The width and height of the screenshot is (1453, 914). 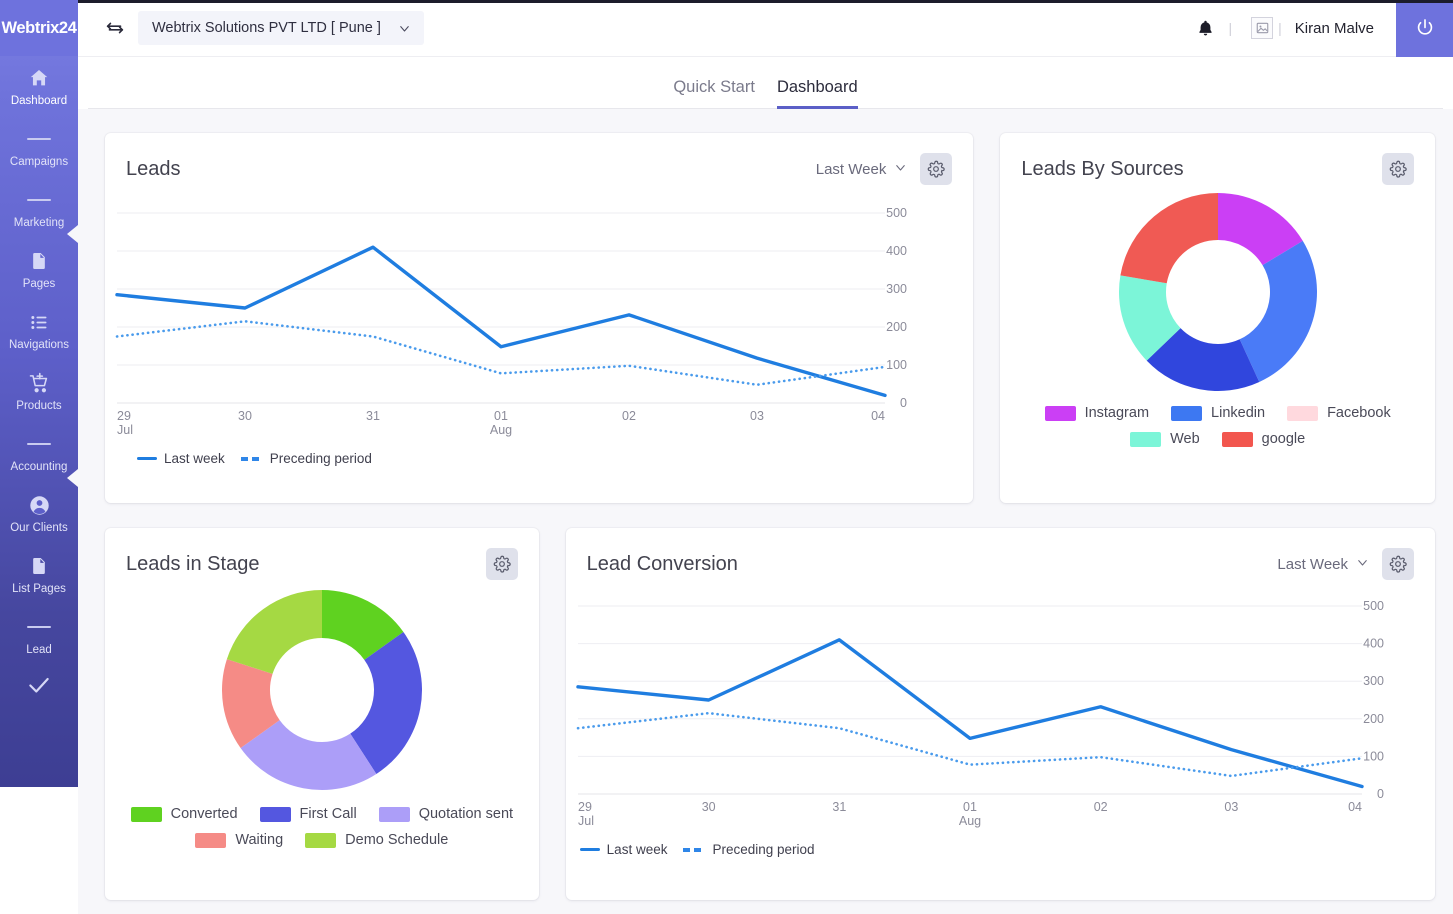 I want to click on legend-item: Instagram, so click(x=1096, y=413).